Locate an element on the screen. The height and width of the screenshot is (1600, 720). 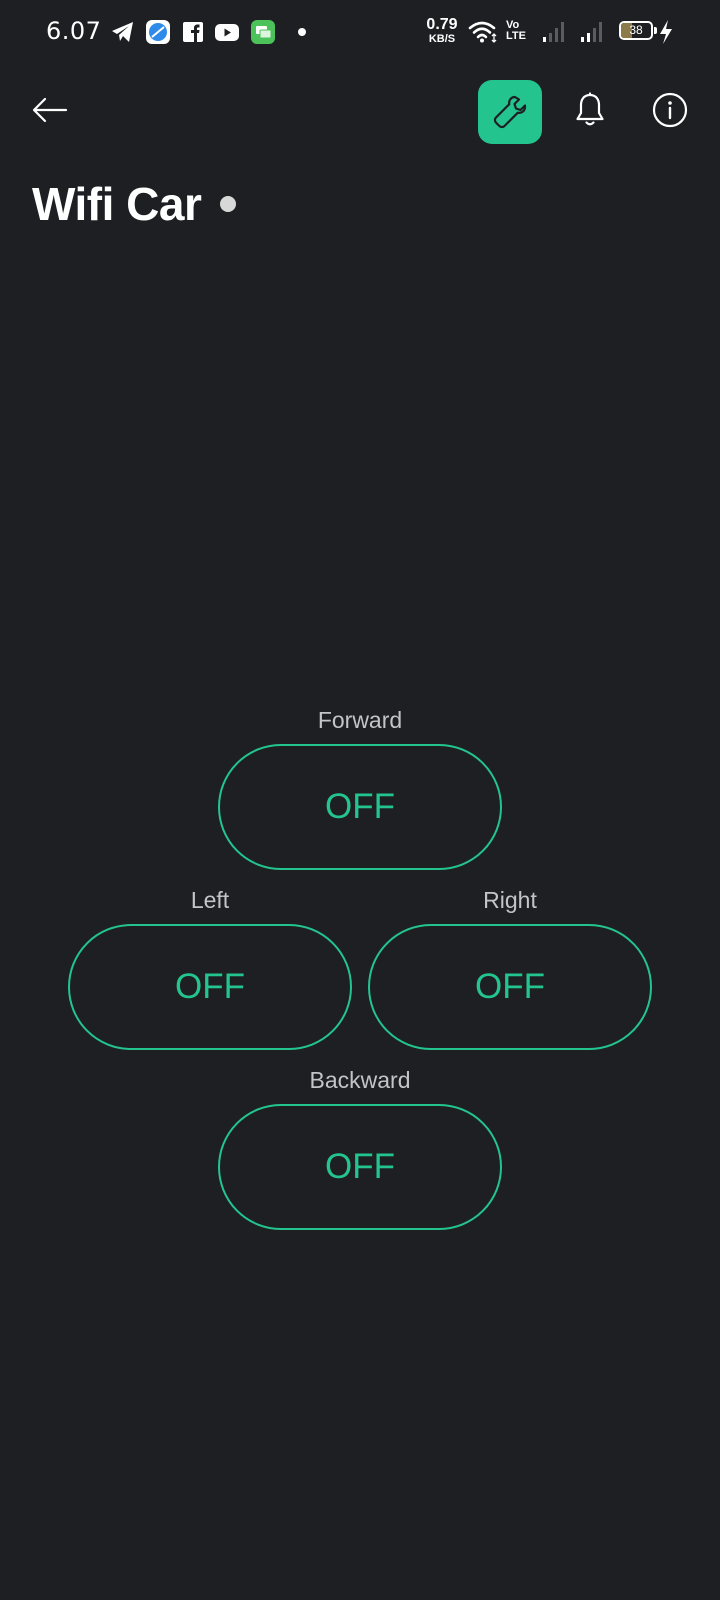
network-speed-value: 0.79 is located at coordinates (442, 24).